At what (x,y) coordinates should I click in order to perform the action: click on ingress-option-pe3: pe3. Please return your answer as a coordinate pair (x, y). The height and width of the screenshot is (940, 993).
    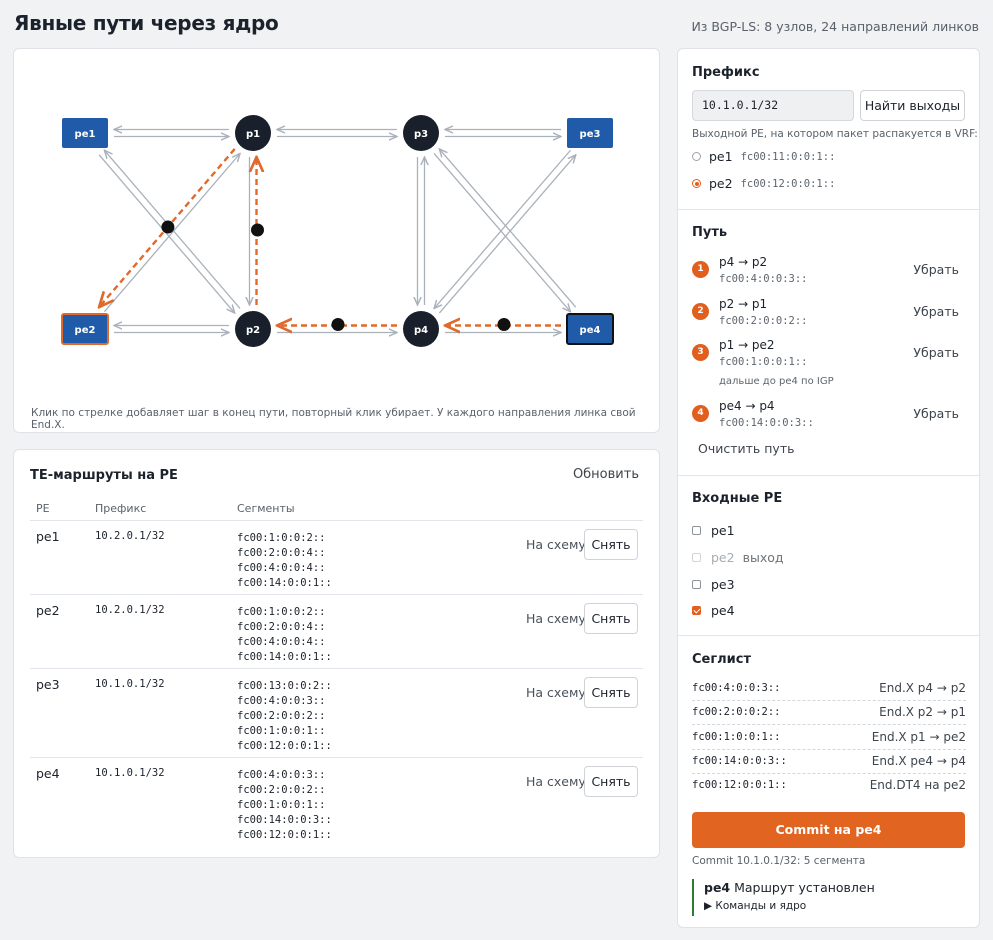
    Looking at the image, I should click on (713, 584).